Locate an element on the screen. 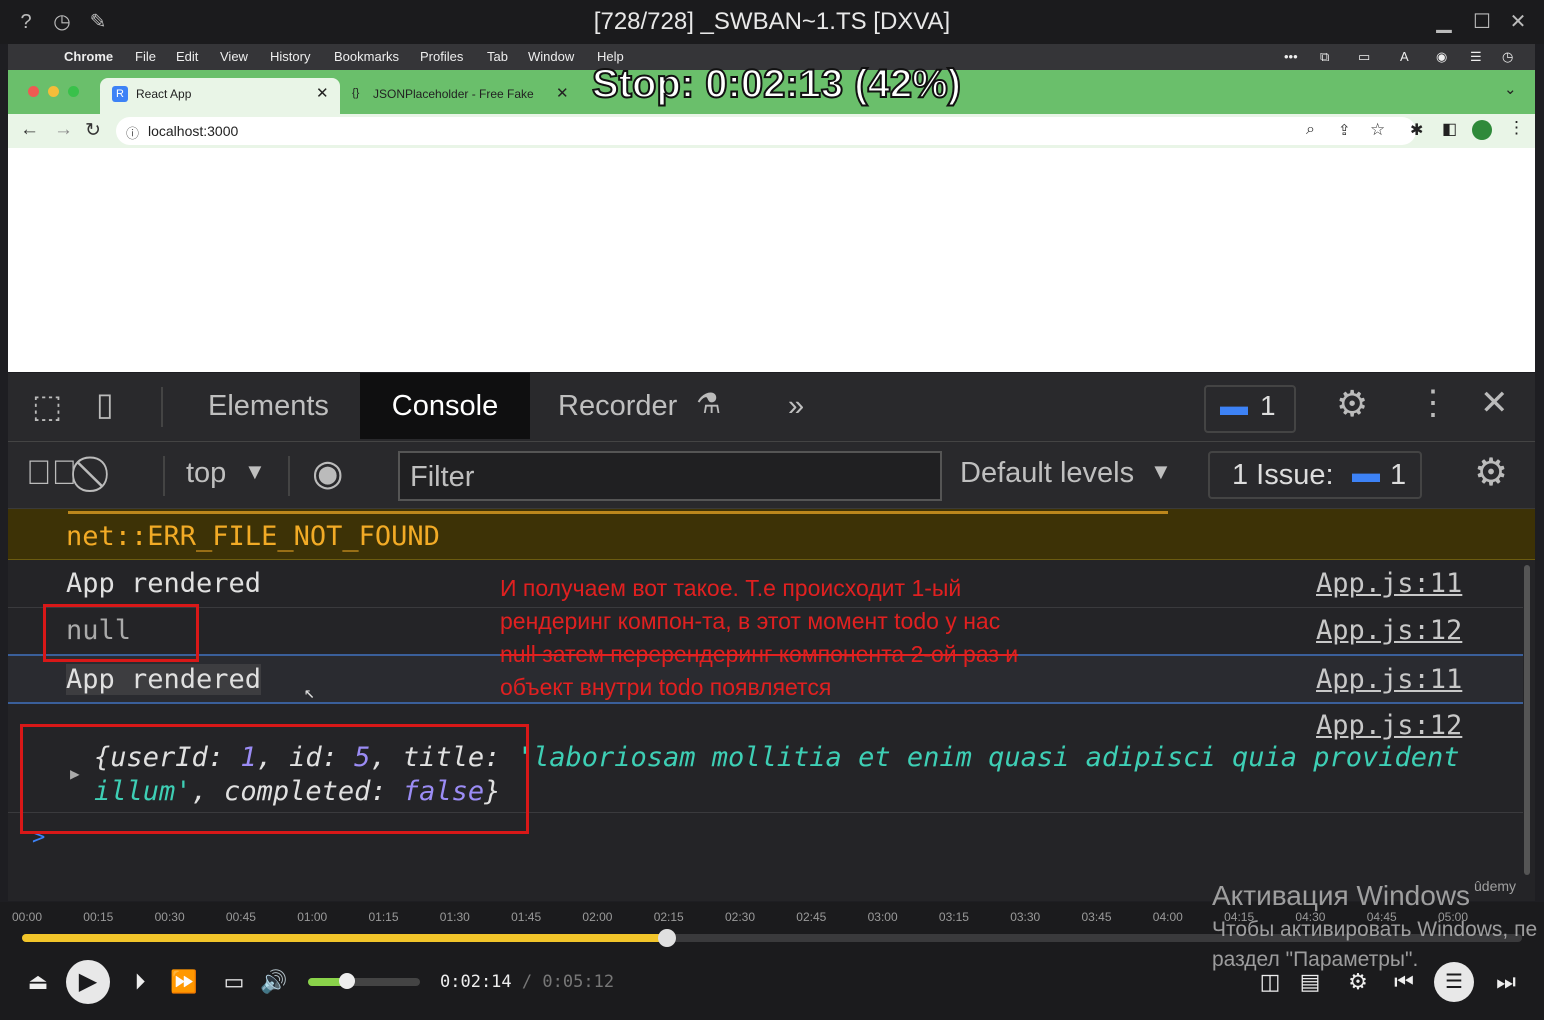 Image resolution: width=1544 pixels, height=1020 pixels. window-zoom-dot is located at coordinates (73, 91).